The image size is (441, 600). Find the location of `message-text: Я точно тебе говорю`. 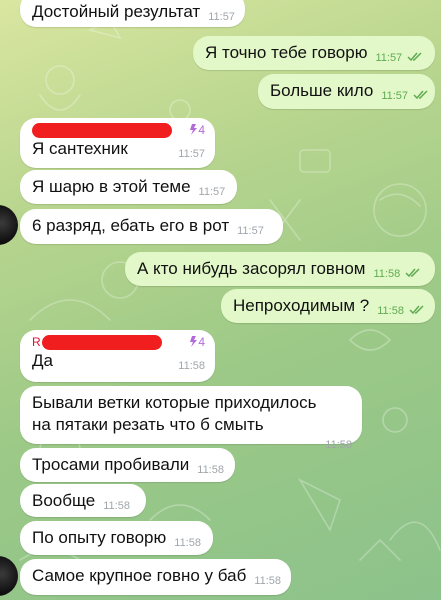

message-text: Я точно тебе говорю is located at coordinates (286, 52).